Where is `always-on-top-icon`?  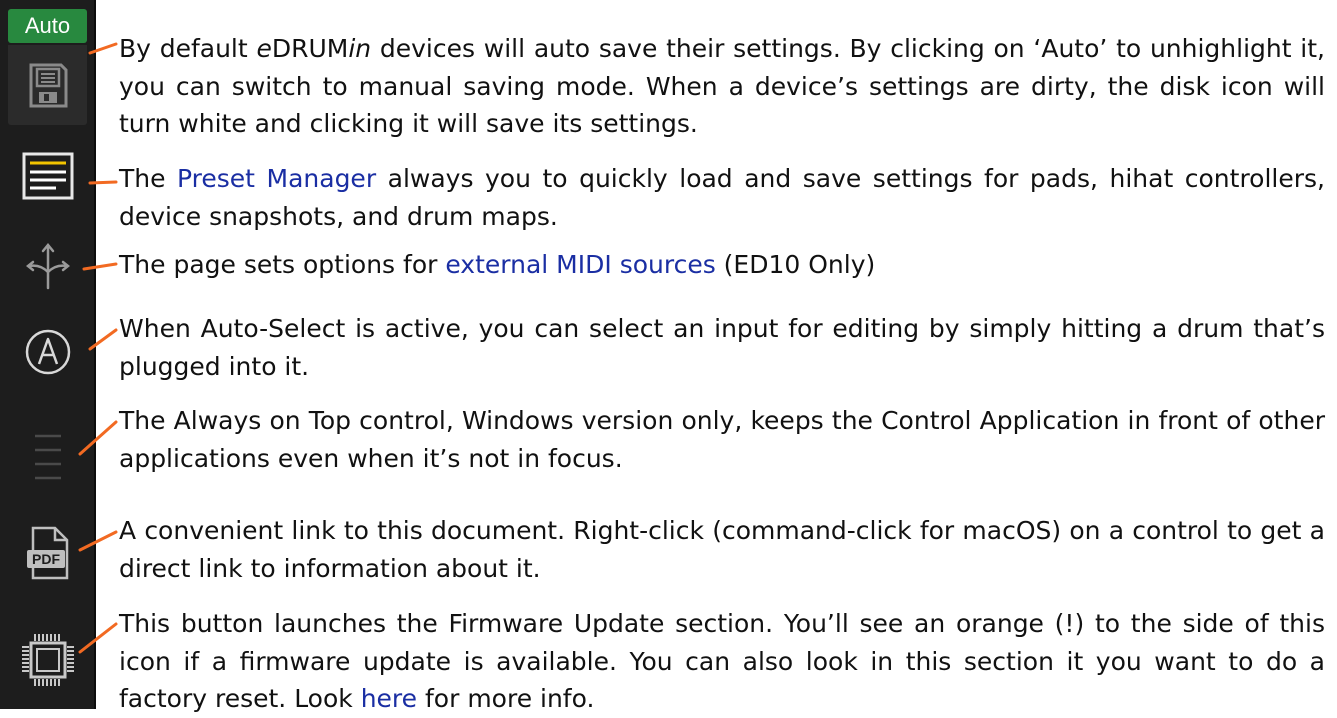
always-on-top-icon is located at coordinates (48, 457).